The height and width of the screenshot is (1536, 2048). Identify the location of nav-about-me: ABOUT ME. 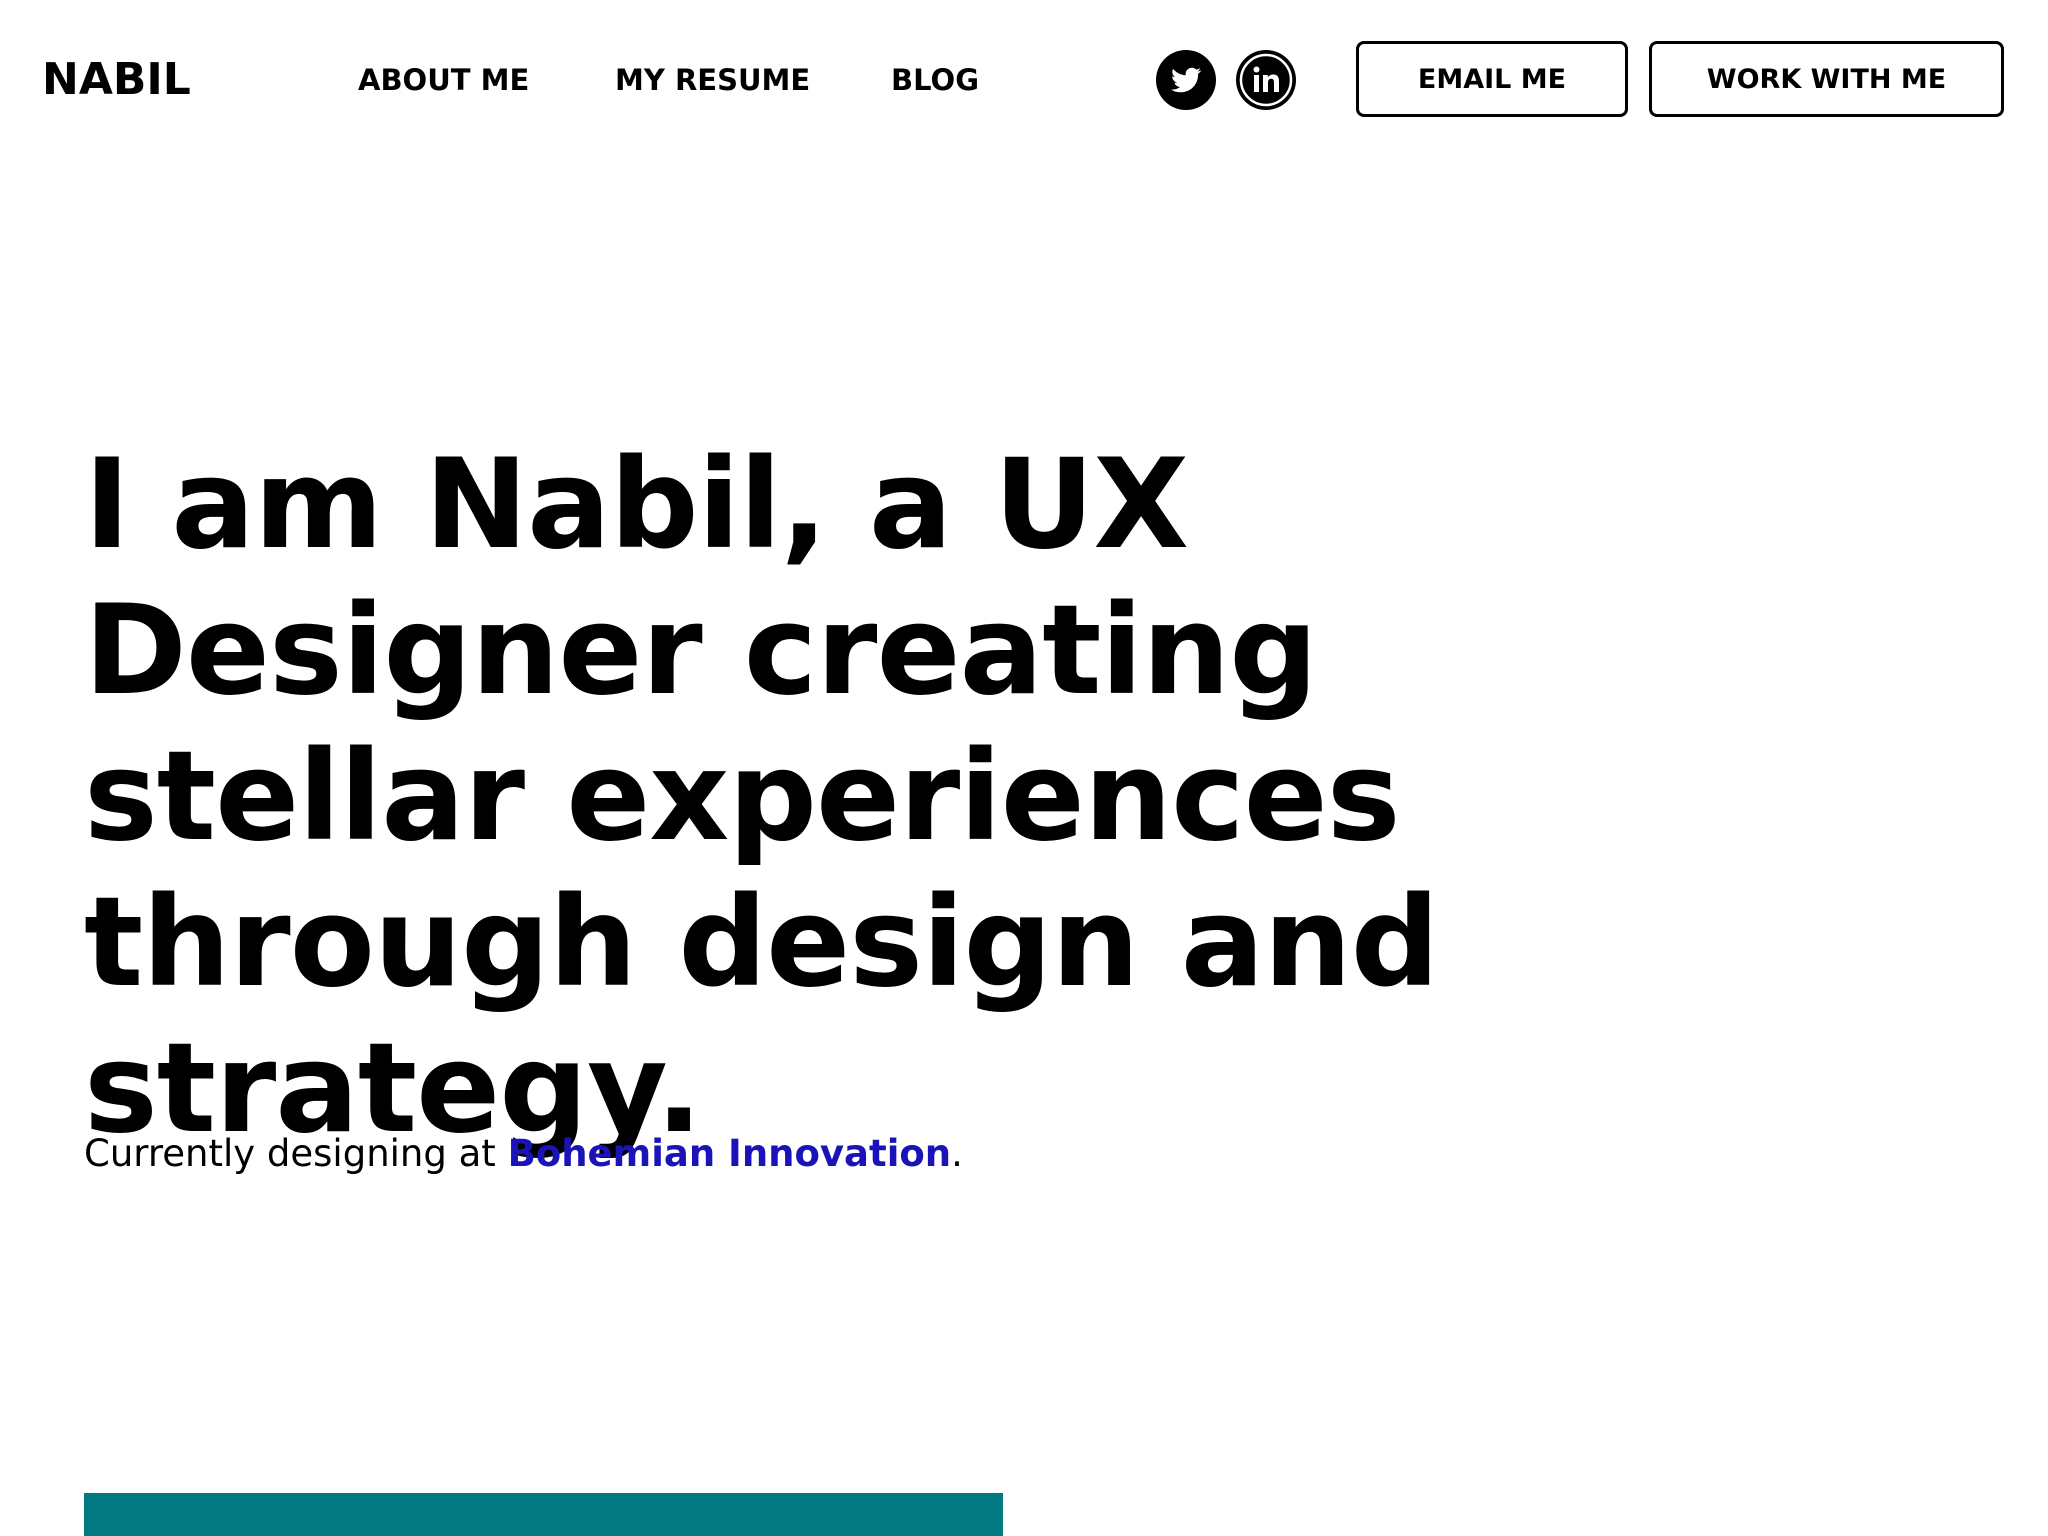
(443, 80).